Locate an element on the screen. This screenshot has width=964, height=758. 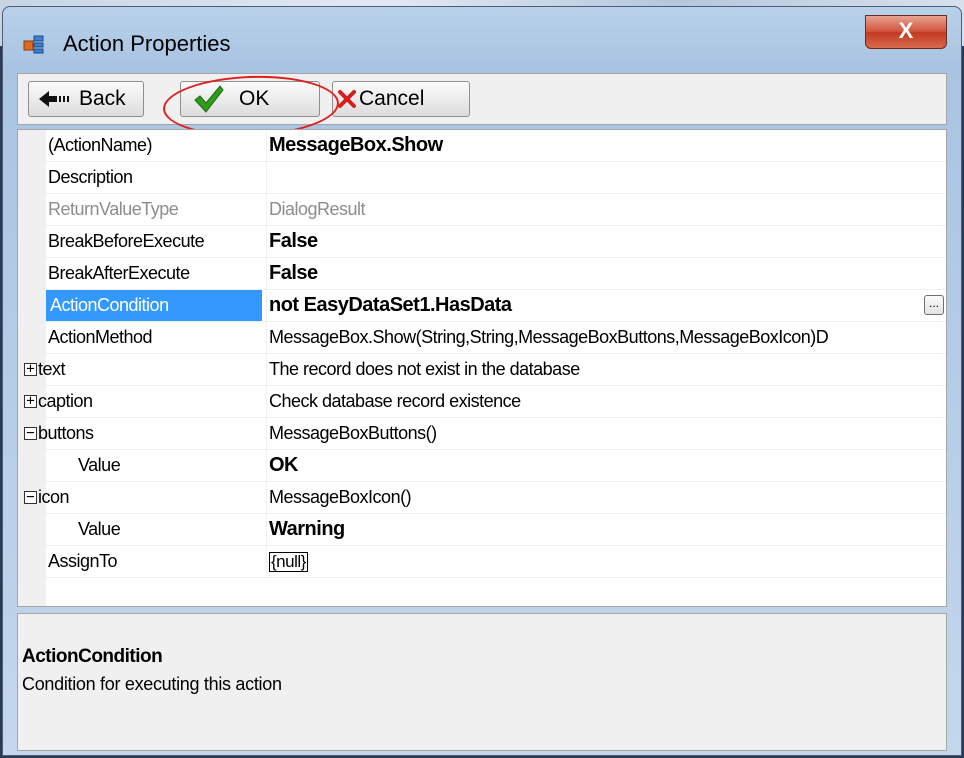
property-value: MessageBoxIcon() is located at coordinates (606, 497).